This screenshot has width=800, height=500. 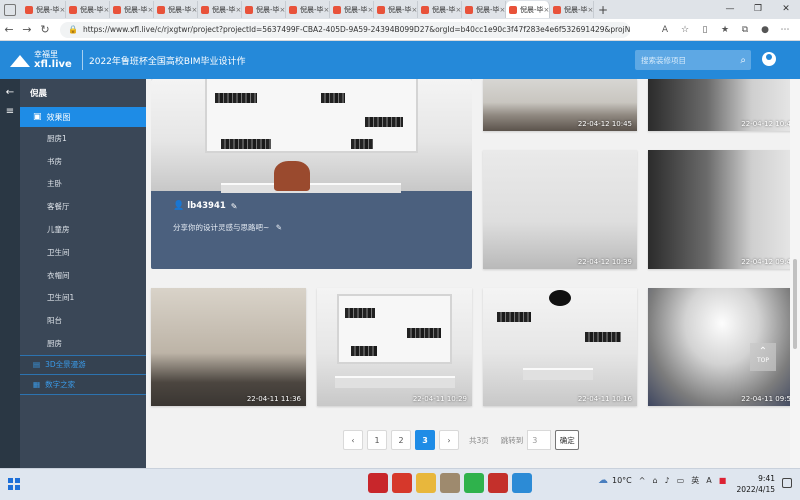 What do you see at coordinates (38, 60) in the screenshot?
I see `site-logo: 幸福里 xfl.live` at bounding box center [38, 60].